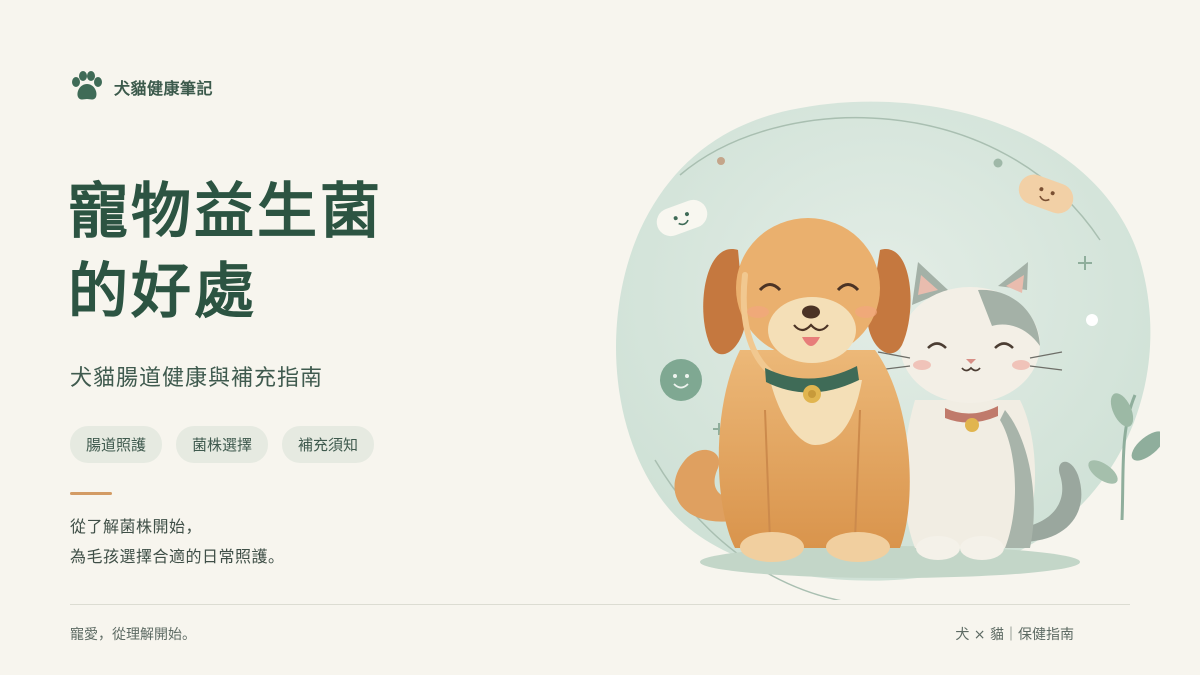  I want to click on description: 從了解菌株開始， 為毛孩選擇合適的日常照護。, so click(177, 542).